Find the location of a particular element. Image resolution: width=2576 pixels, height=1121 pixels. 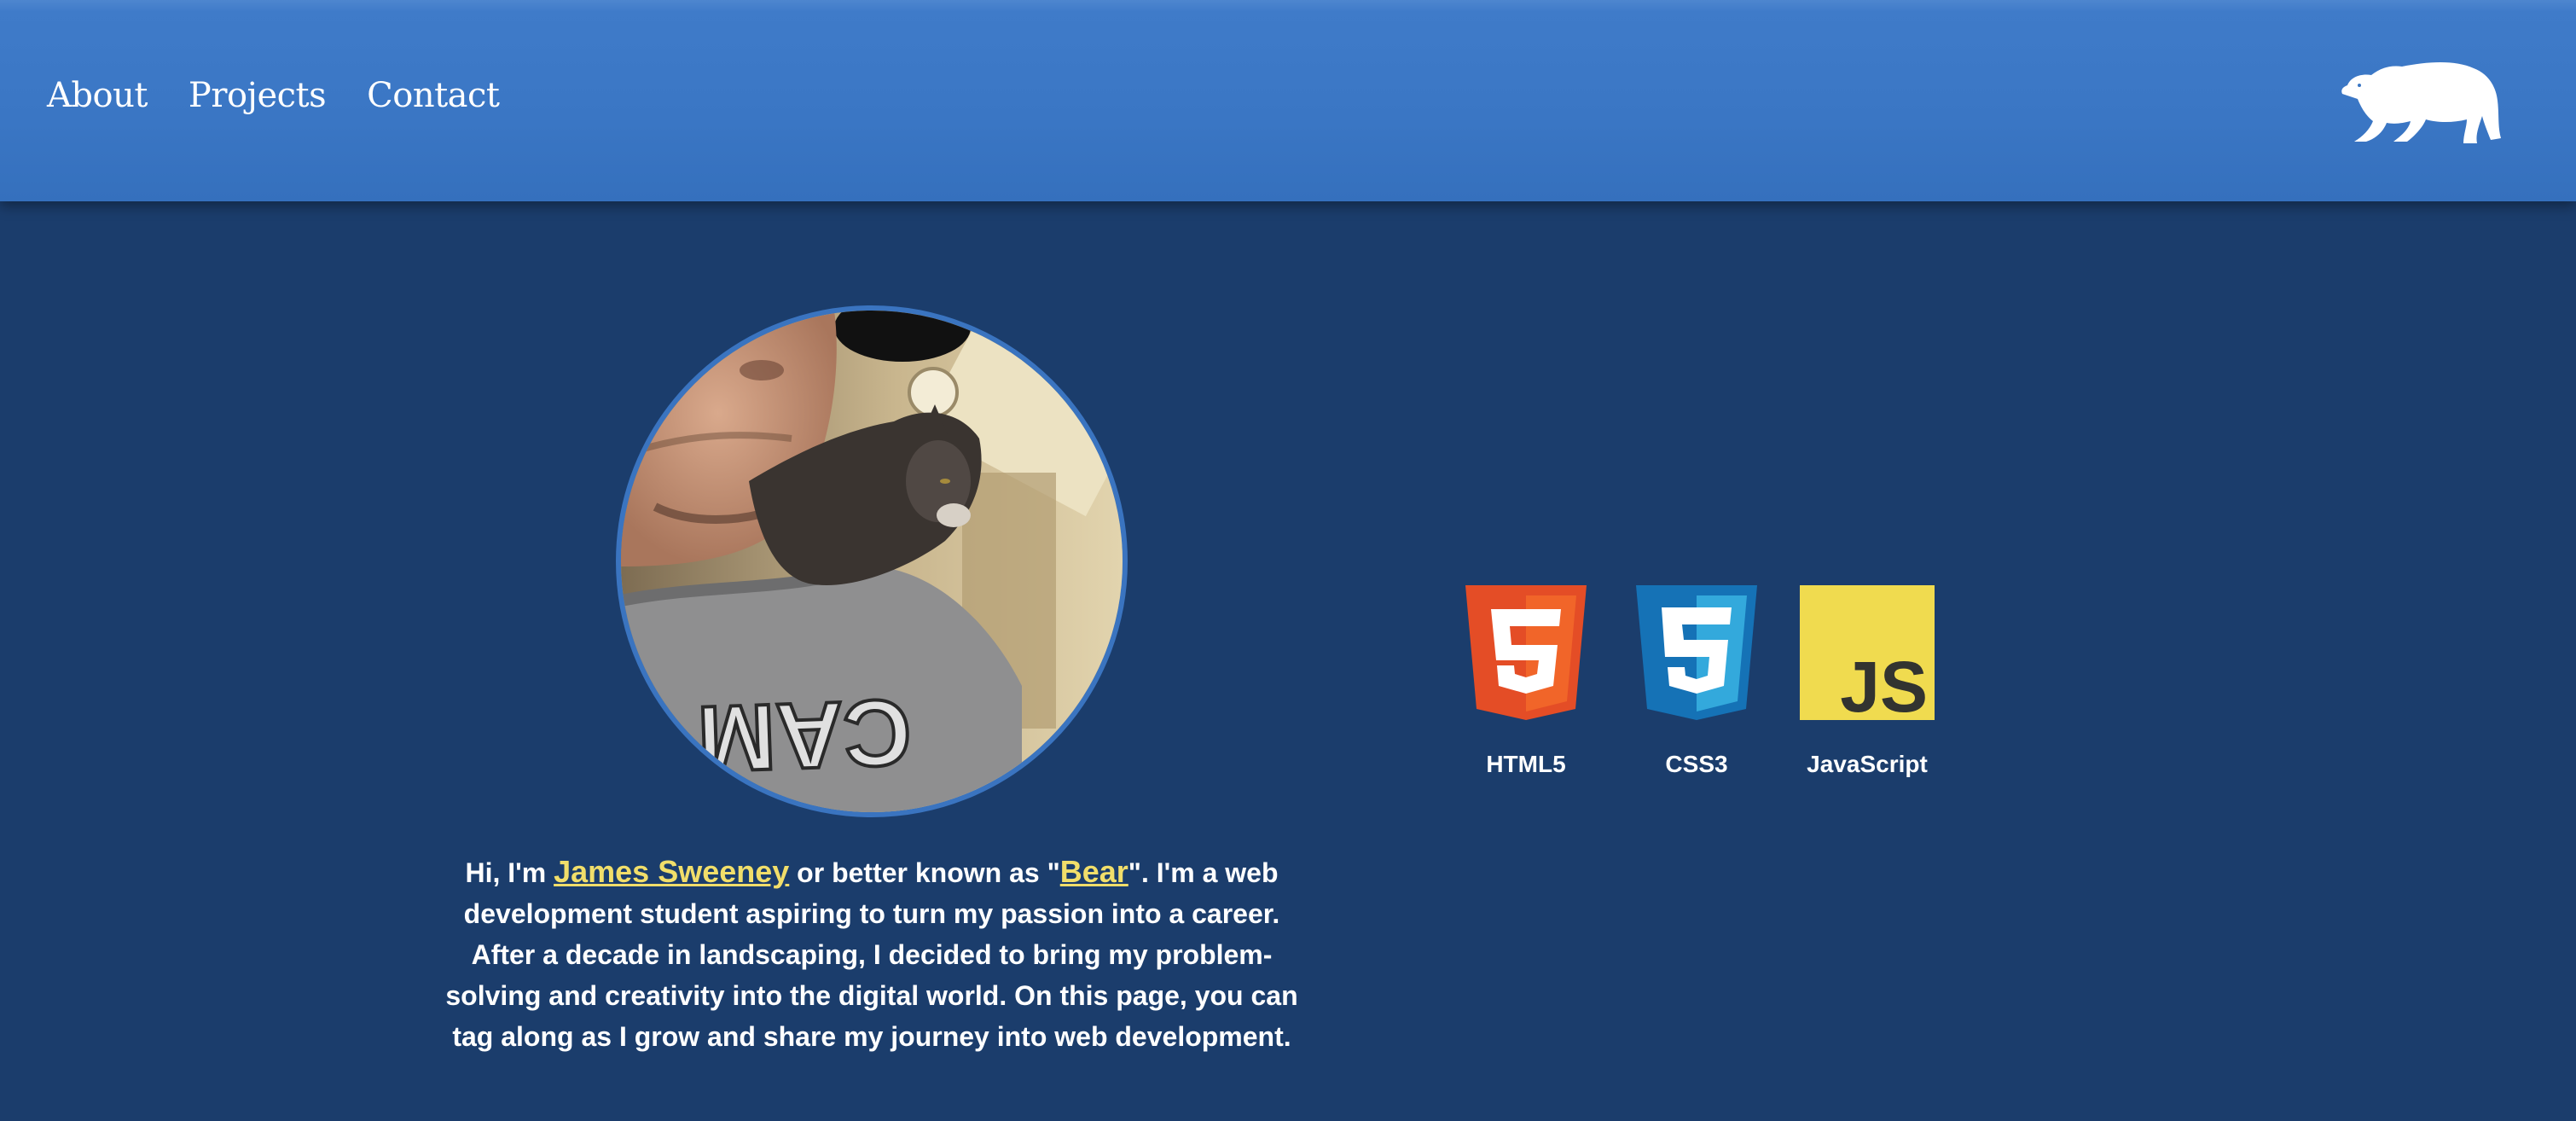

main-nav: About Projects Contact is located at coordinates (273, 95).